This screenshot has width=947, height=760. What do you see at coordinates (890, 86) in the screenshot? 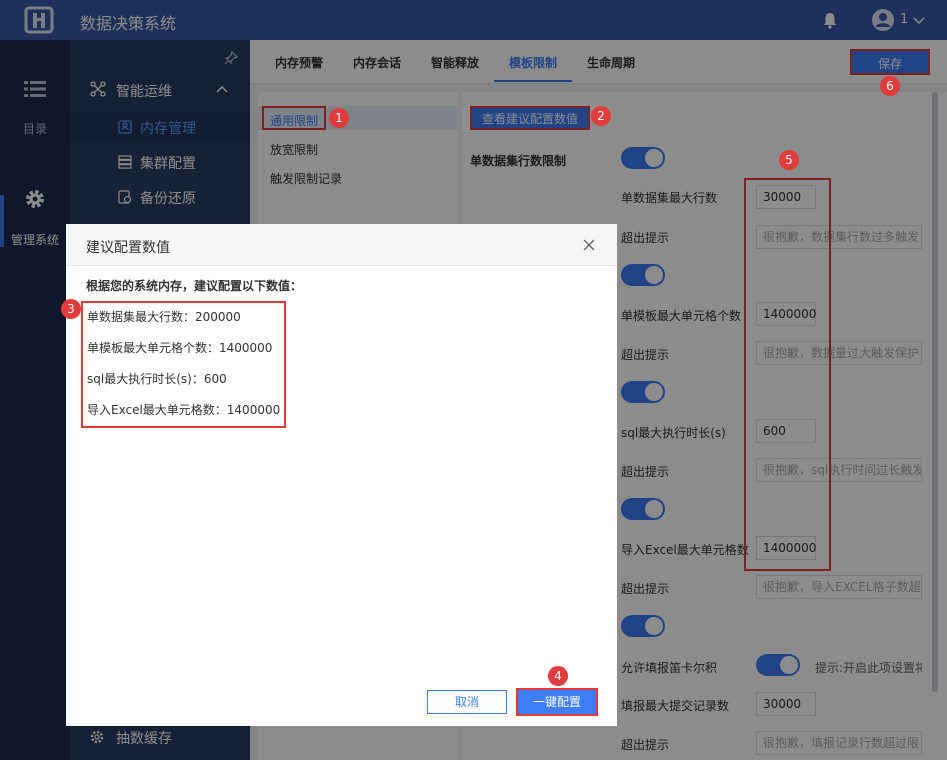
I see `badge-6: 6` at bounding box center [890, 86].